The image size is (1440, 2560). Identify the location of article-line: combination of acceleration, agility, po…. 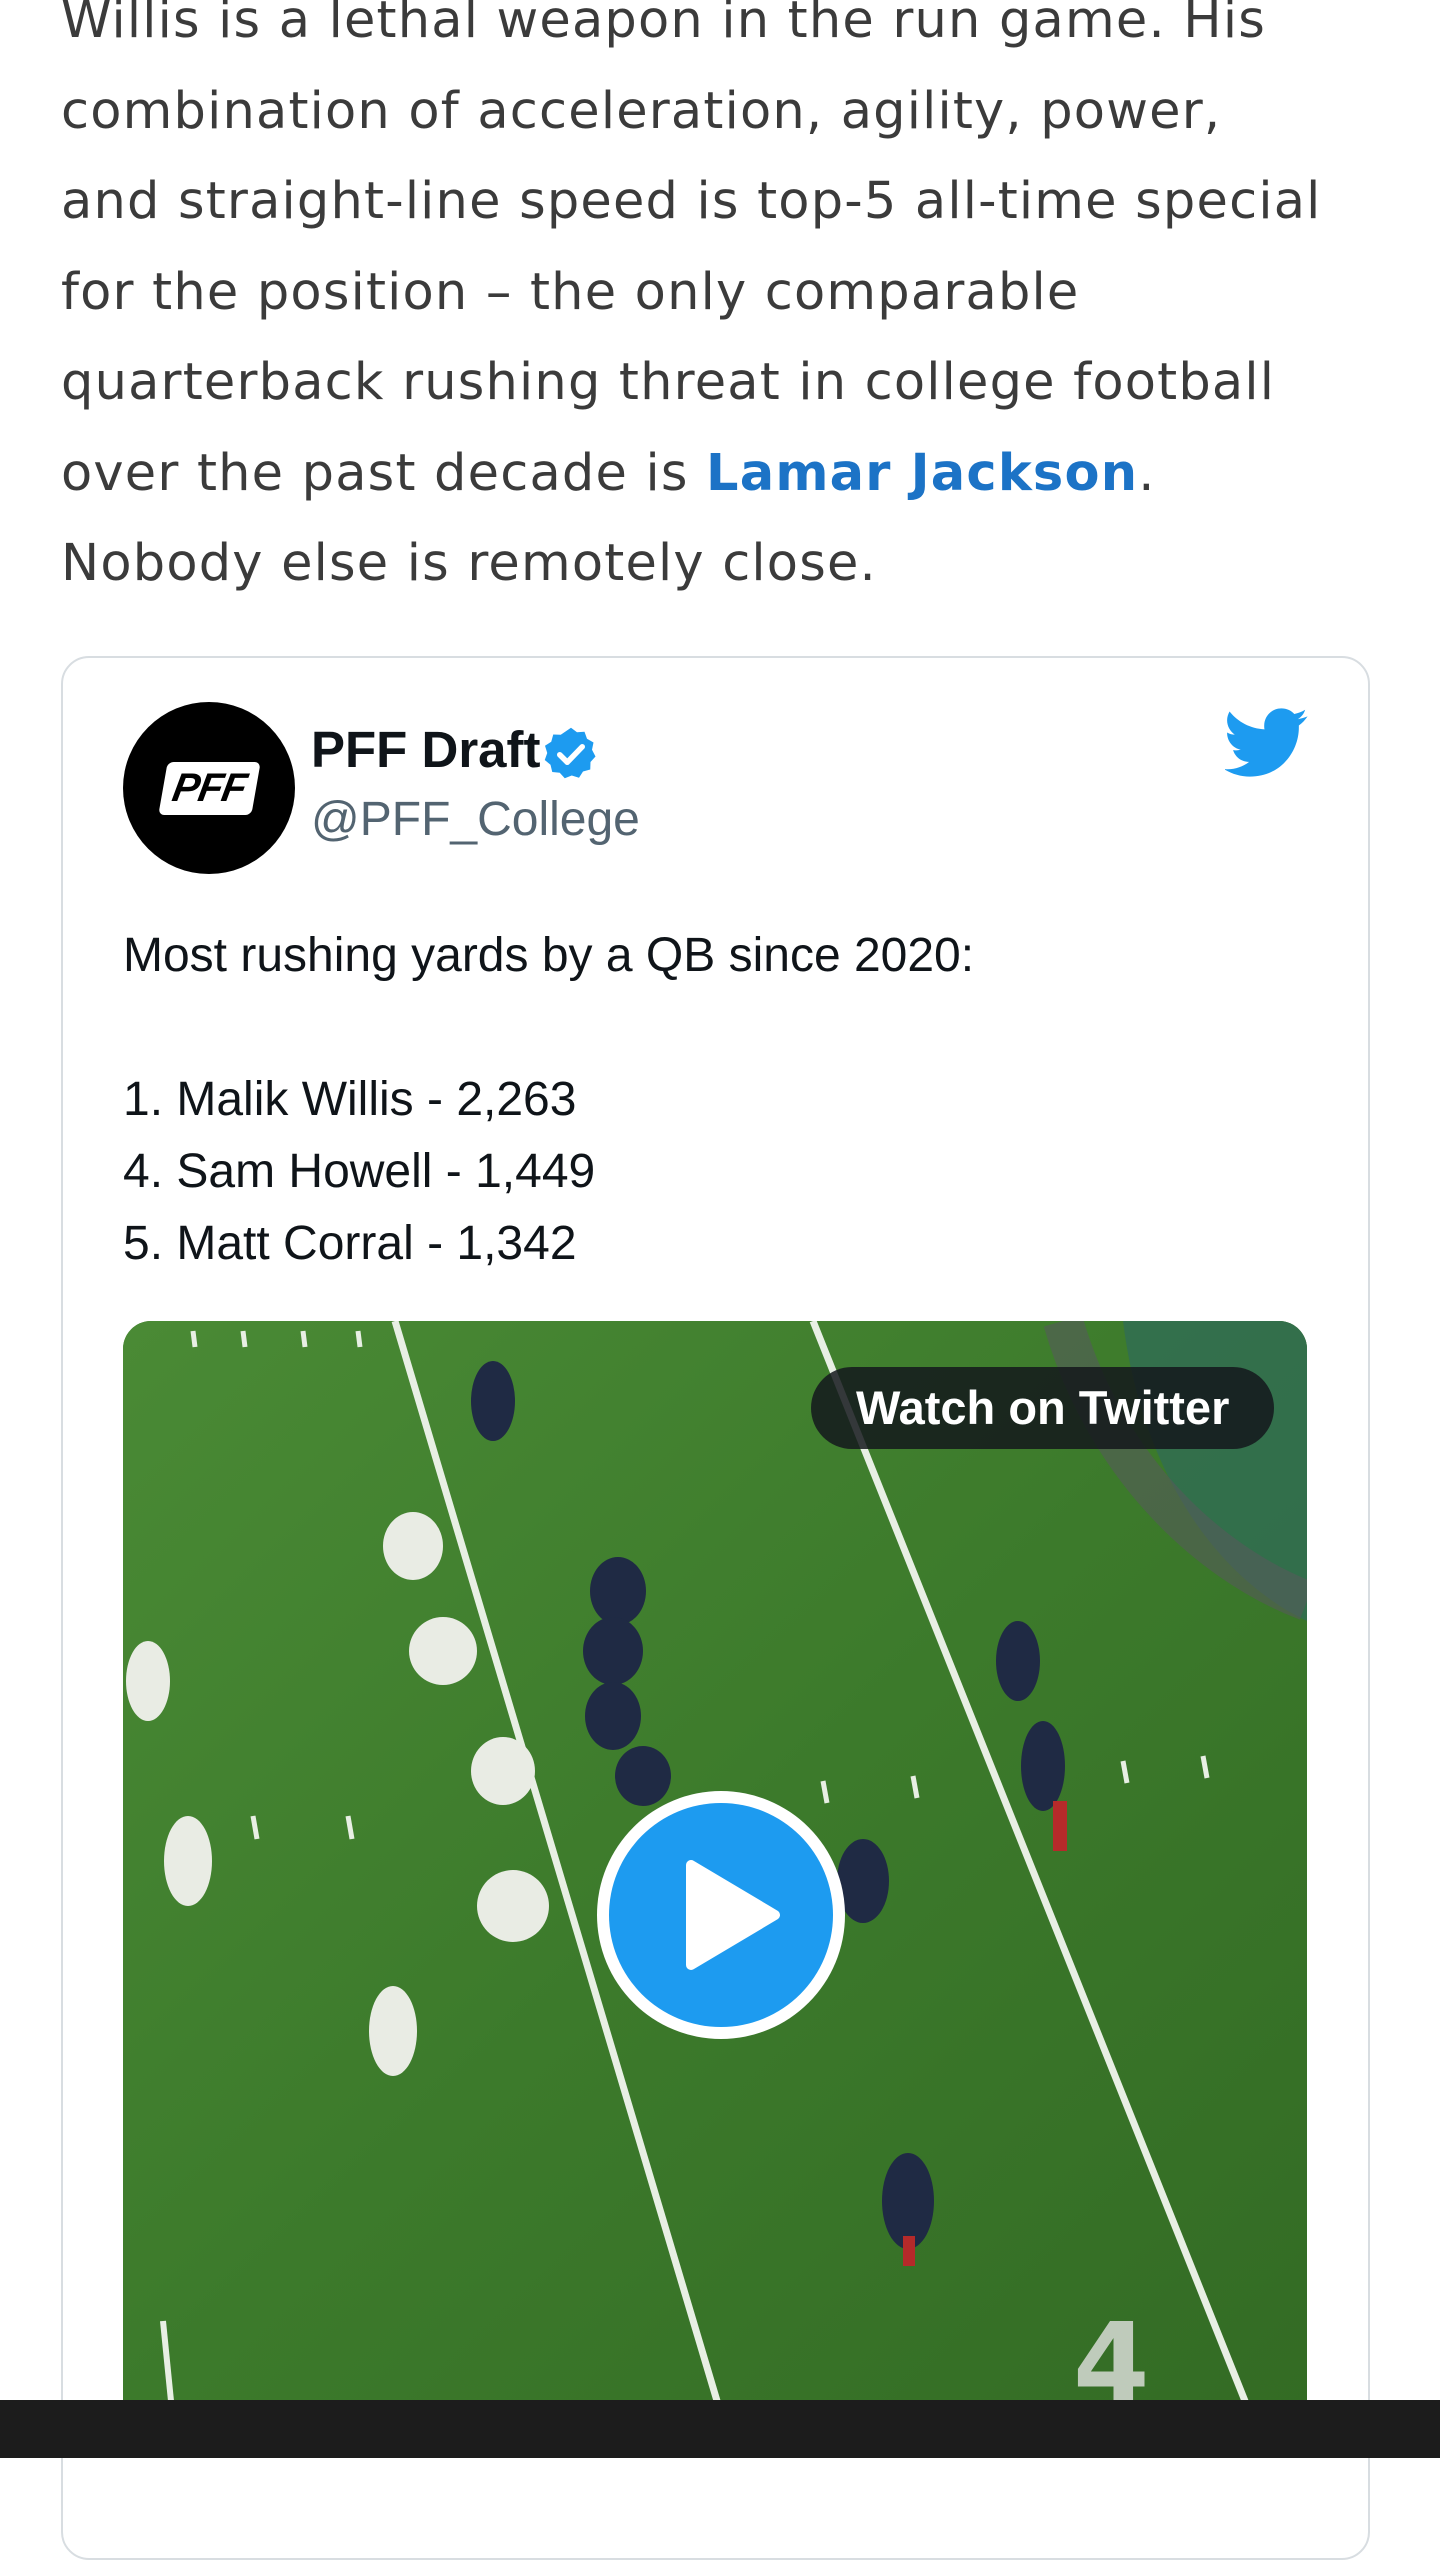
(641, 111).